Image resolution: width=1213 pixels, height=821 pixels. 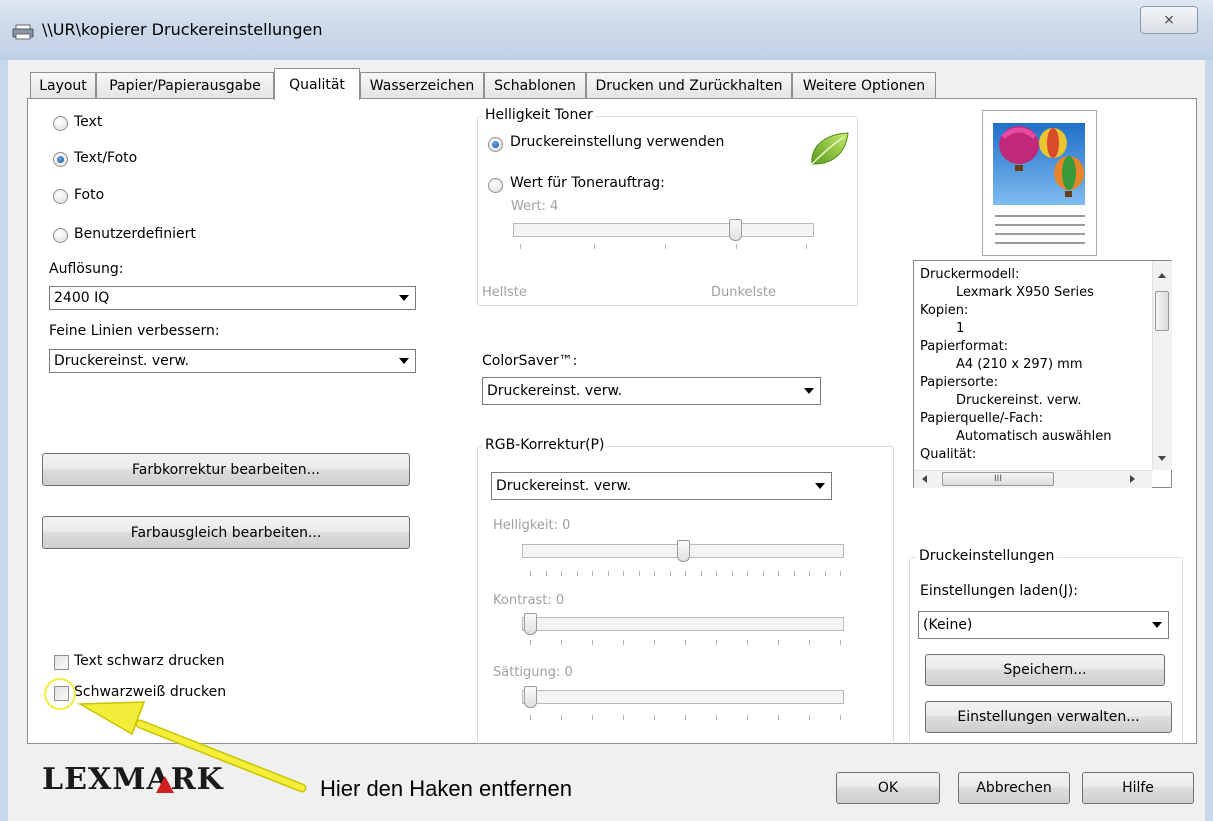 What do you see at coordinates (530, 624) in the screenshot?
I see `rgb-contrast-slider-thumb` at bounding box center [530, 624].